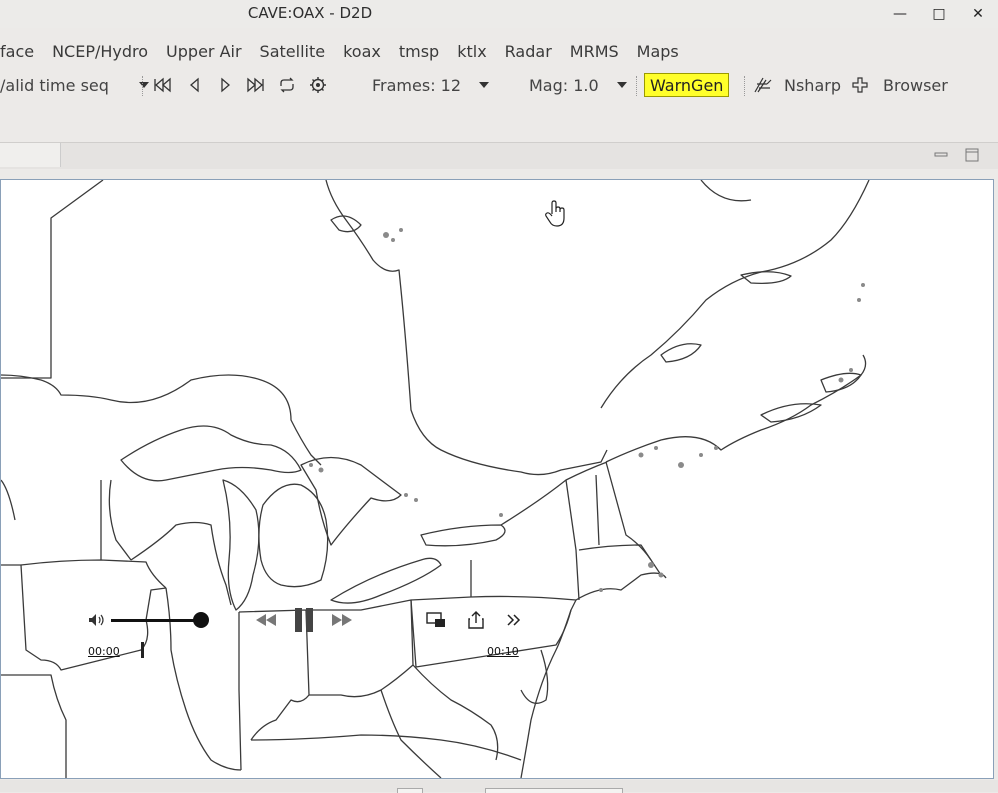  I want to click on lake-ontario, so click(463, 535).